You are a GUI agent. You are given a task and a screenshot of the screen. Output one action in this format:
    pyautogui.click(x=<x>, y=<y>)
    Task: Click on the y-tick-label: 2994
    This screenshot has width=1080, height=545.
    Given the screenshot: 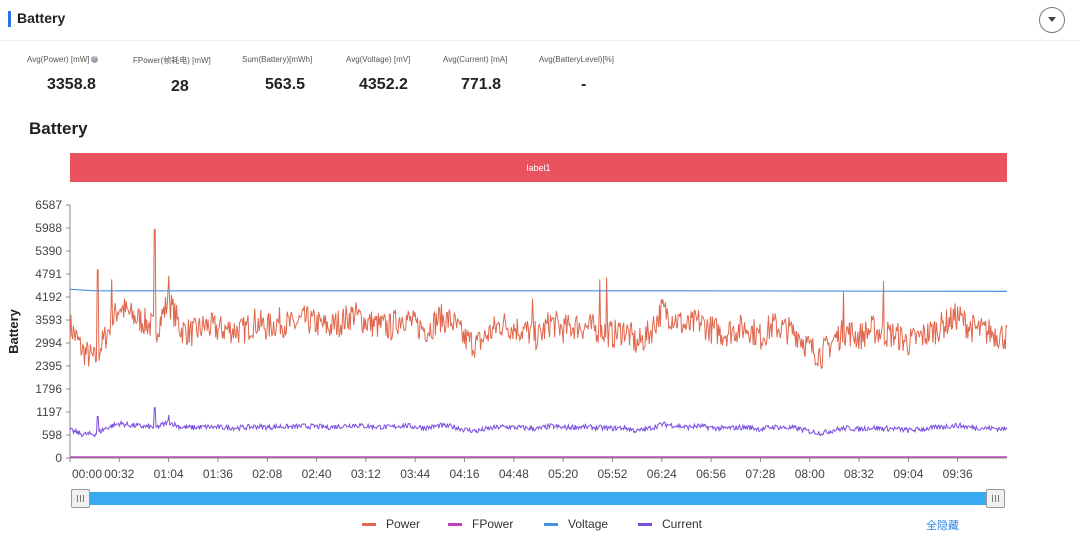 What is the action you would take?
    pyautogui.click(x=48, y=343)
    